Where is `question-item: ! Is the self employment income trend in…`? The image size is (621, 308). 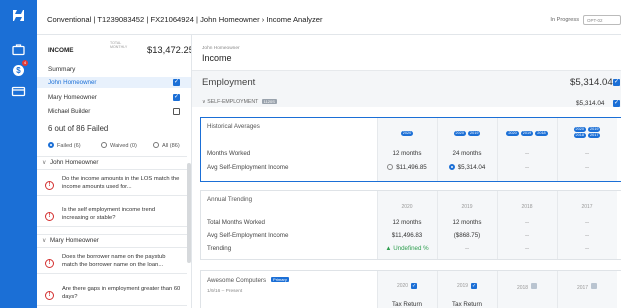
question-item: ! Is the self employment income trend in… is located at coordinates (112, 215).